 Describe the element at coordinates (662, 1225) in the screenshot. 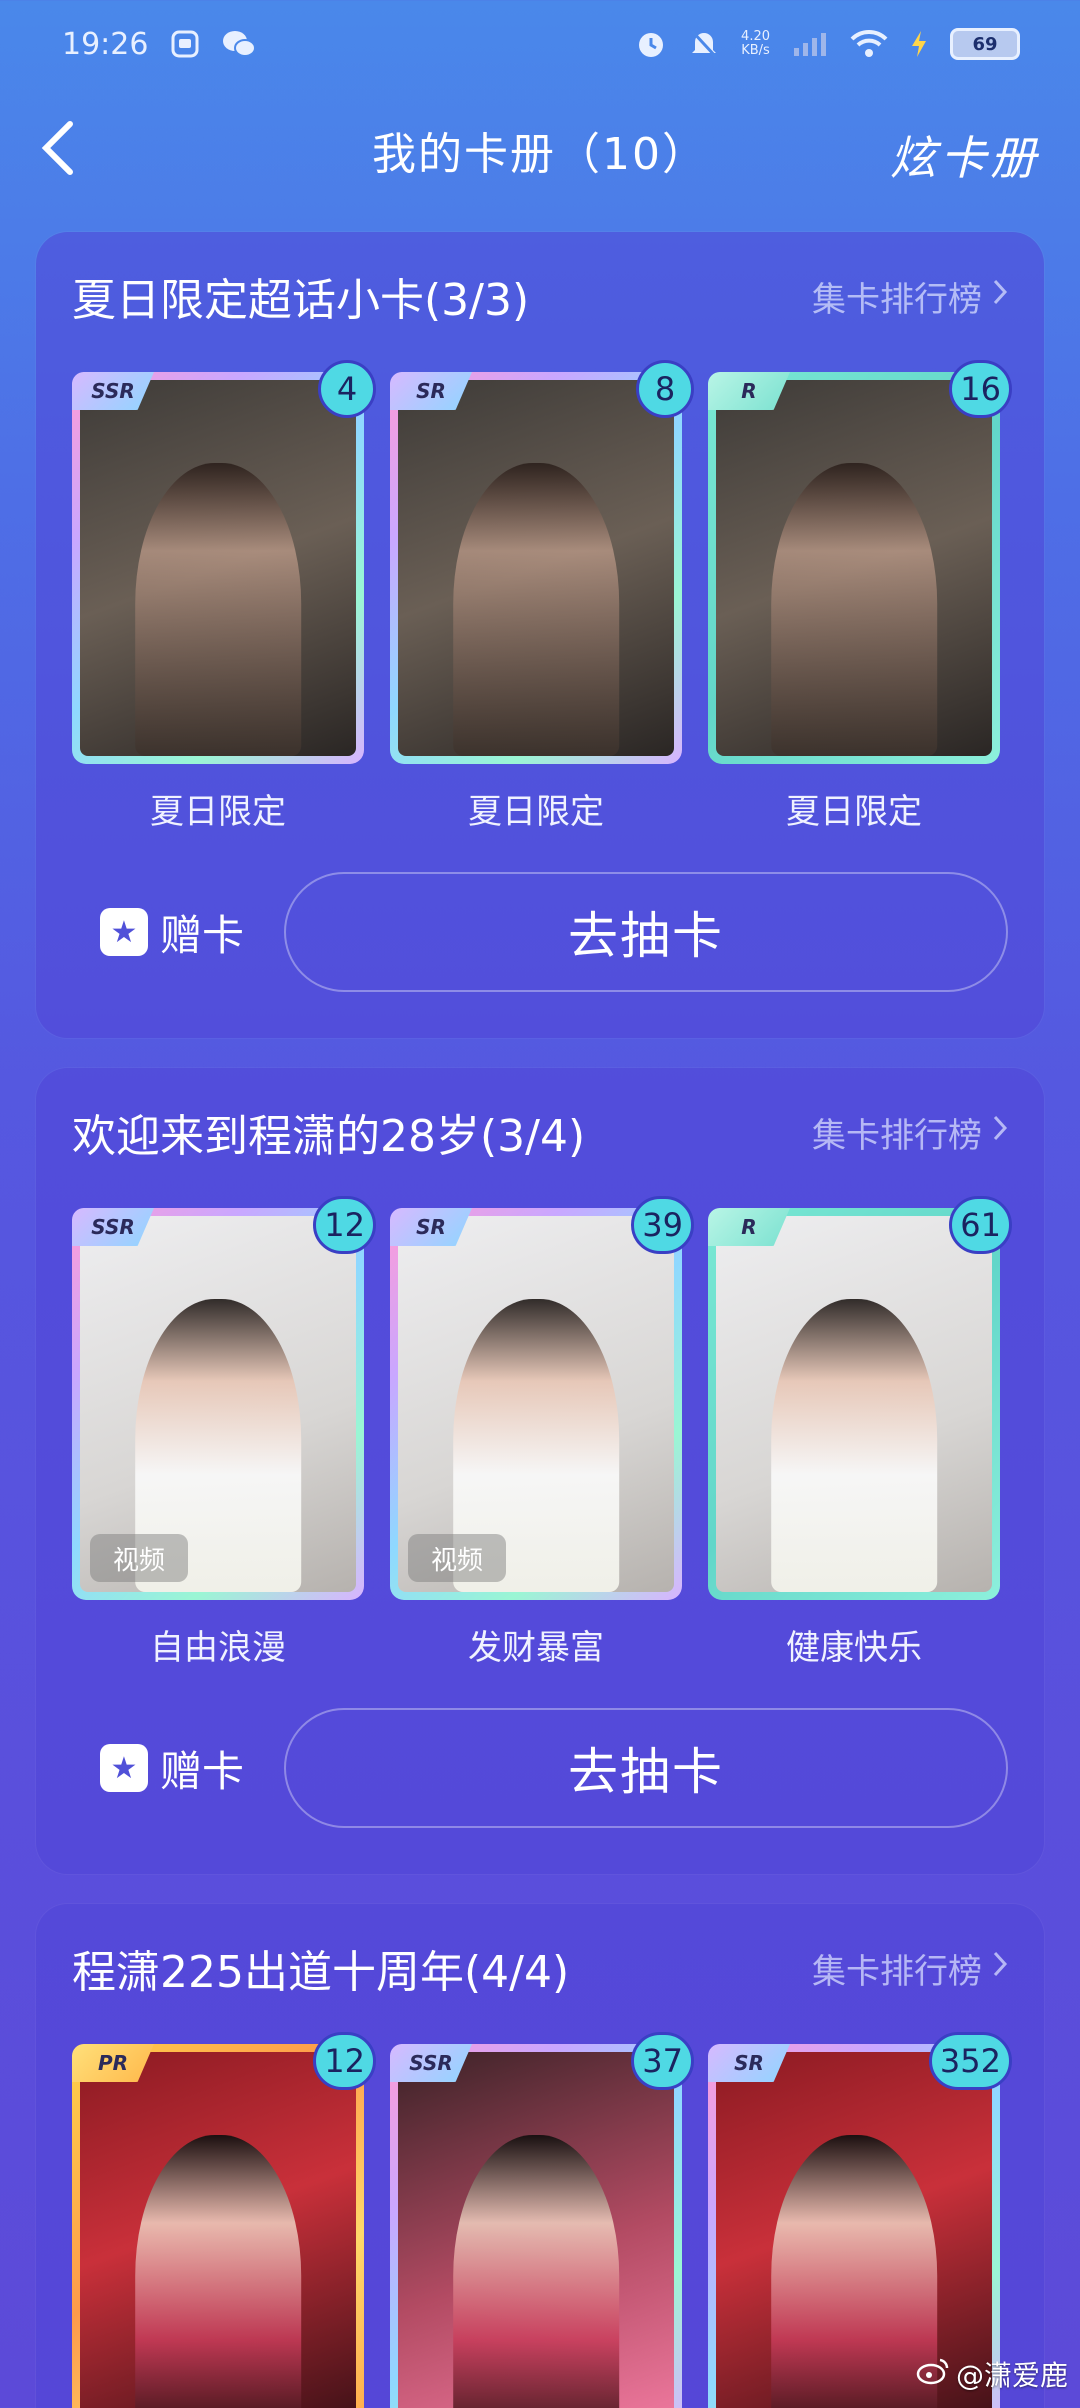

I see `card-count-badge: 39` at that location.